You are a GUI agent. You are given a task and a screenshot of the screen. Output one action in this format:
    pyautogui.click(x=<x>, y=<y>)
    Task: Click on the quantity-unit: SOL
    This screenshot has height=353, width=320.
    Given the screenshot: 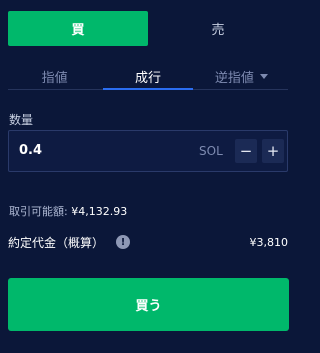 What is the action you would take?
    pyautogui.click(x=211, y=151)
    